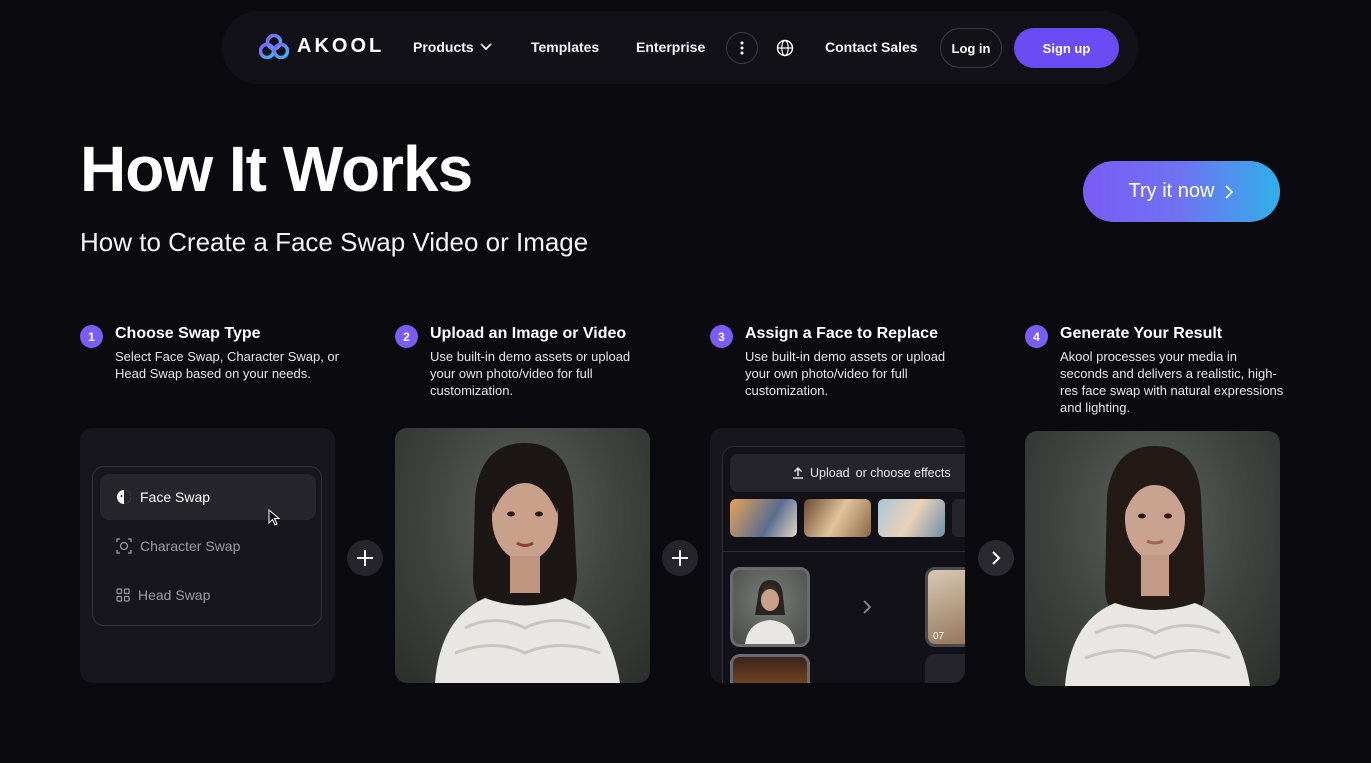 This screenshot has width=1371, height=763. What do you see at coordinates (274, 517) in the screenshot?
I see `mouse-cursor-icon` at bounding box center [274, 517].